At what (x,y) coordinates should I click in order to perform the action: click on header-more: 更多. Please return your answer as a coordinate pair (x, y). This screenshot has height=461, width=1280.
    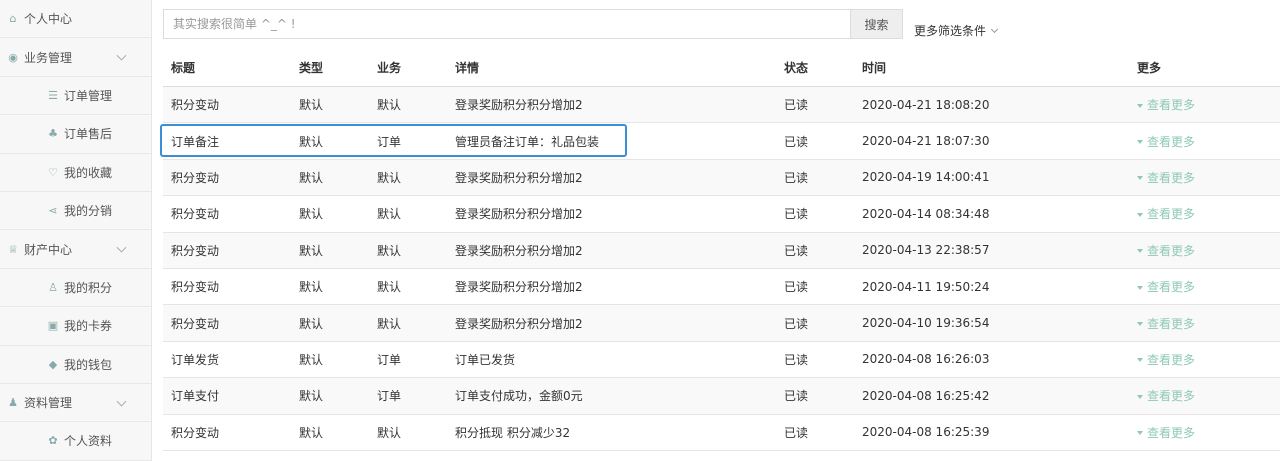
    Looking at the image, I should click on (1149, 68).